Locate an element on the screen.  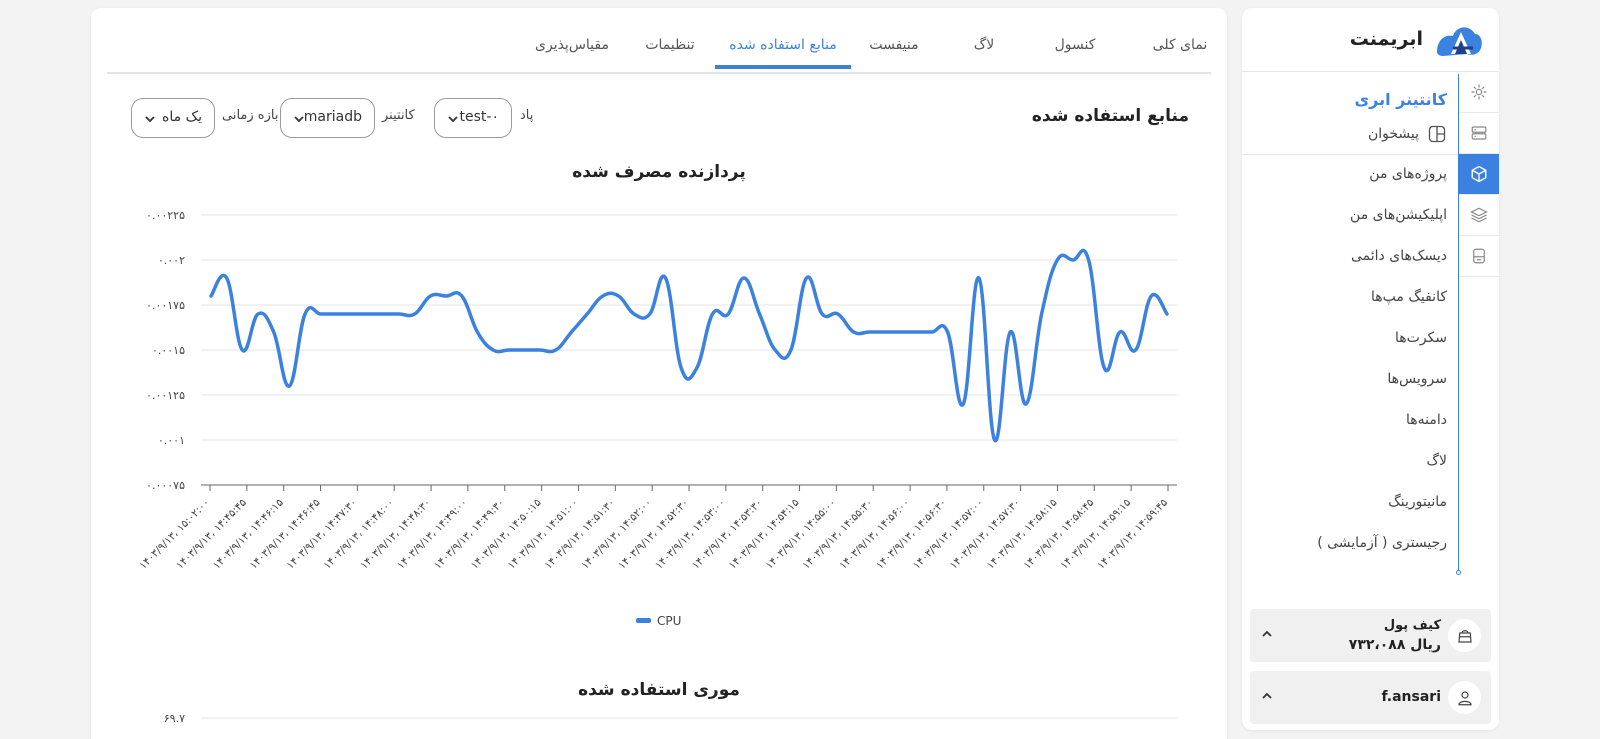
sidebar-item-domains: دامنه‌ها is located at coordinates (1426, 420).